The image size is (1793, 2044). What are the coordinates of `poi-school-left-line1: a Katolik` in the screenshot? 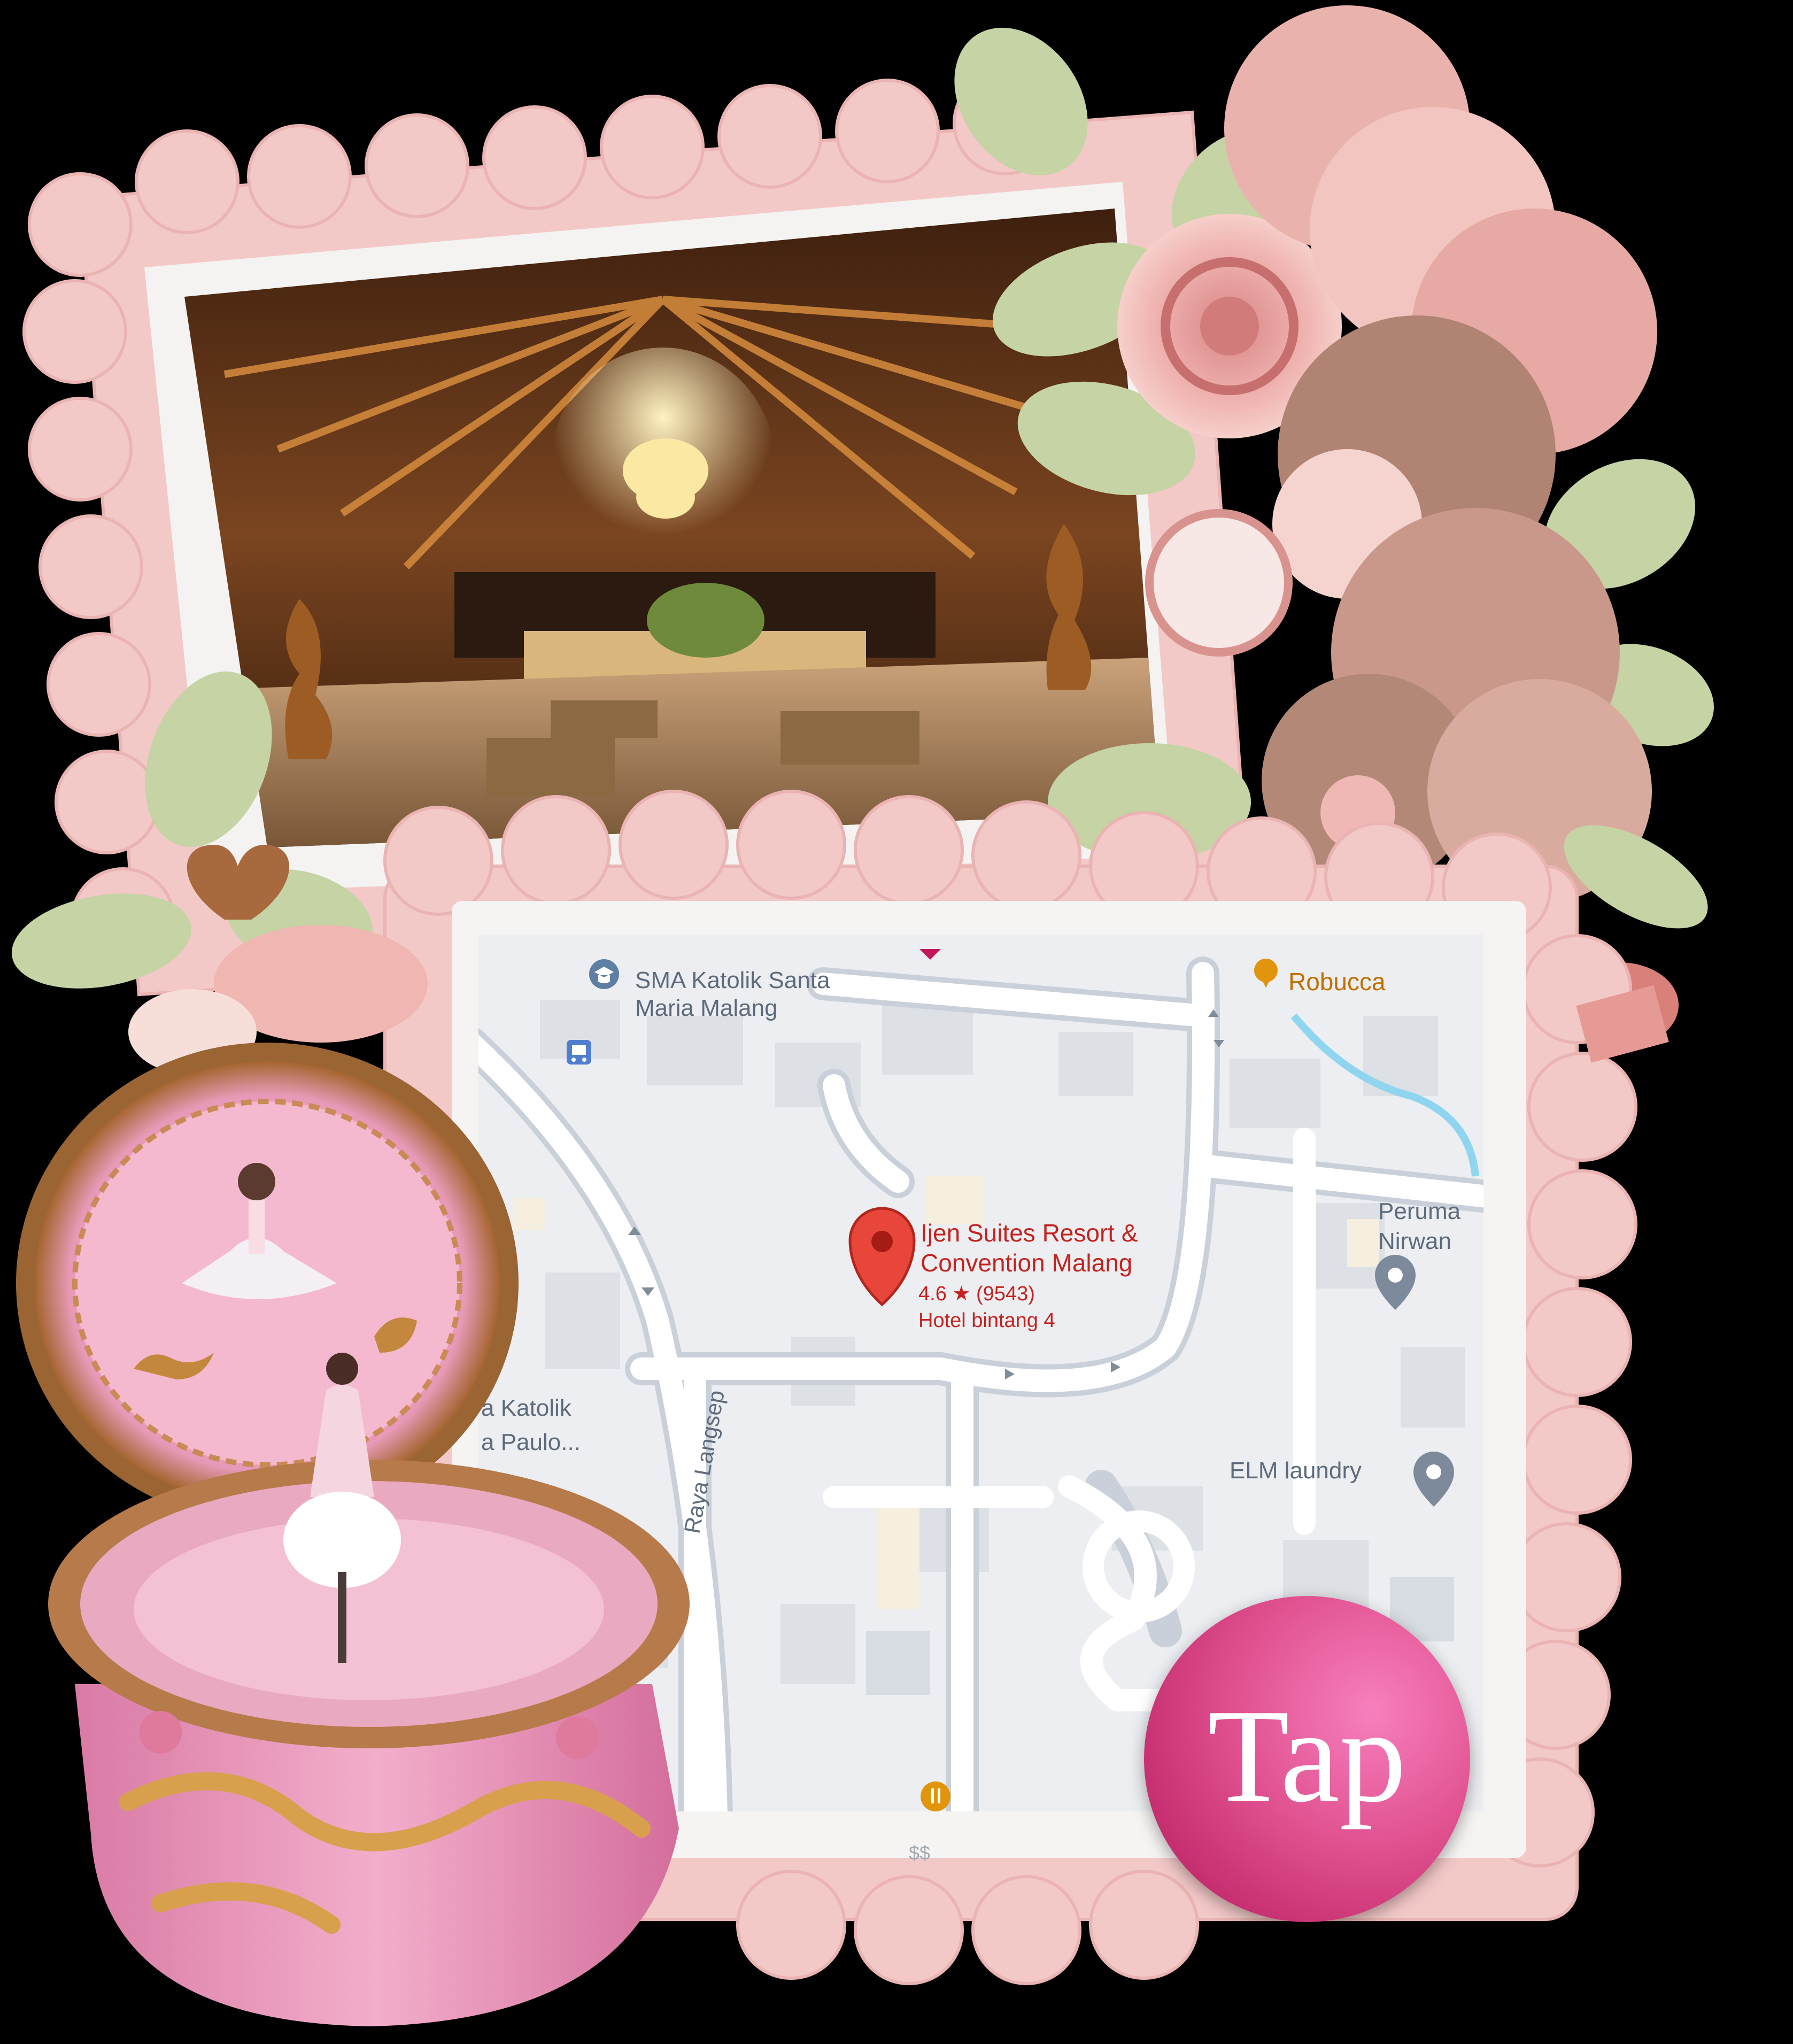 It's located at (526, 1408).